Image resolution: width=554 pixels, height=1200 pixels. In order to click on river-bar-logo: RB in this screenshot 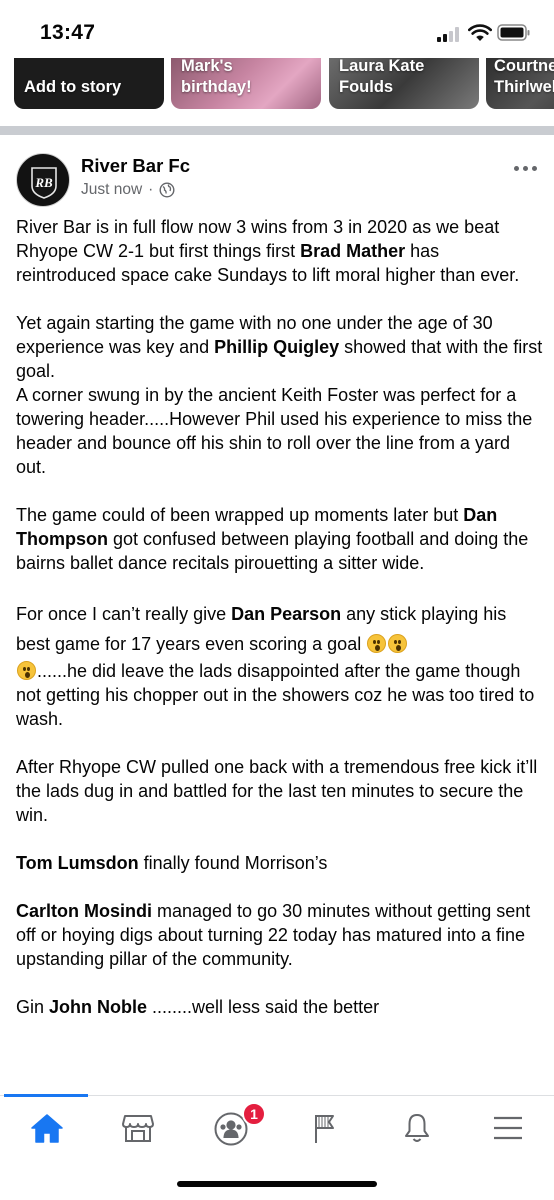, I will do `click(44, 183)`.